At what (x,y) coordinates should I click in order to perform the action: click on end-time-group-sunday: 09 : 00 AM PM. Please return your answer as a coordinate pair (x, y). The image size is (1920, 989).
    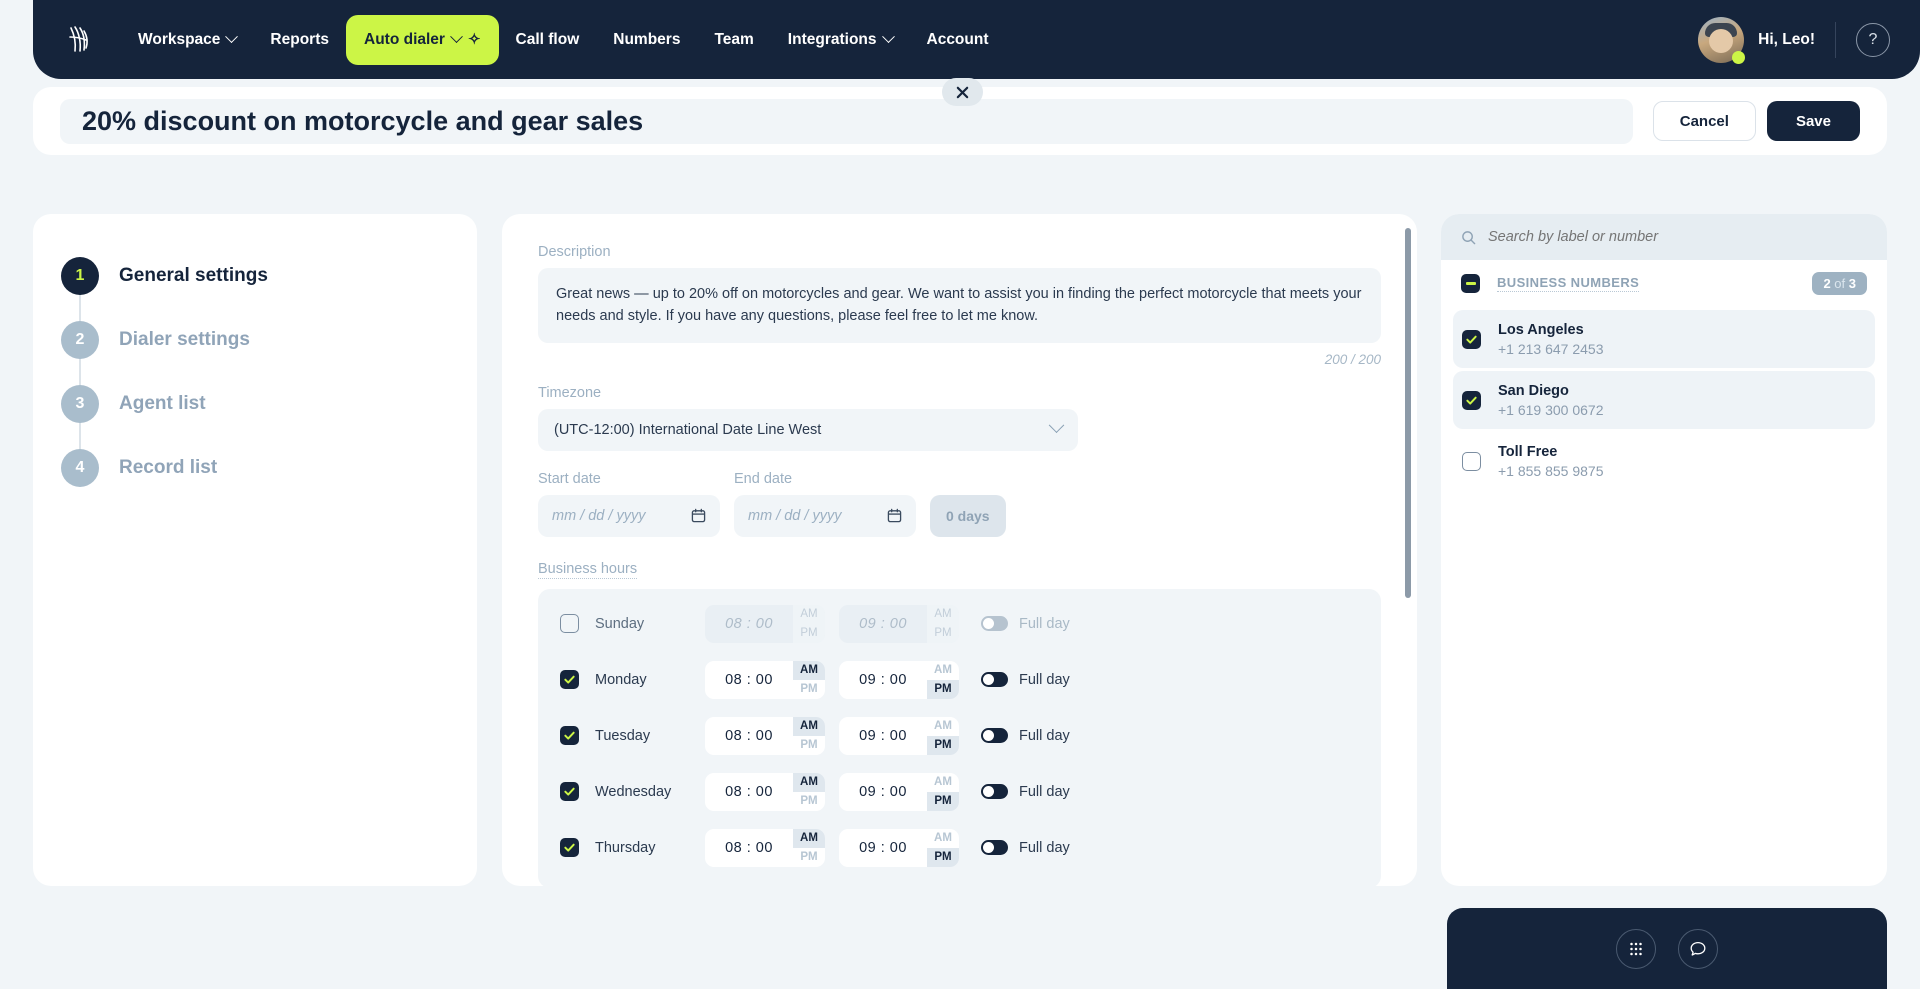
    Looking at the image, I should click on (899, 623).